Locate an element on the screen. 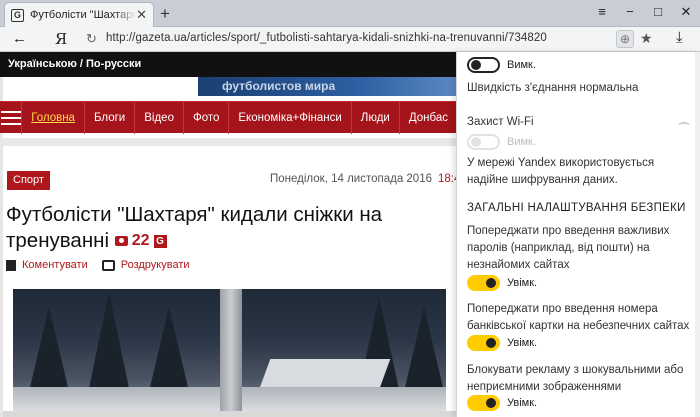 Image resolution: width=700 pixels, height=417 pixels. language-switch: Українською / По-русски is located at coordinates (229, 64).